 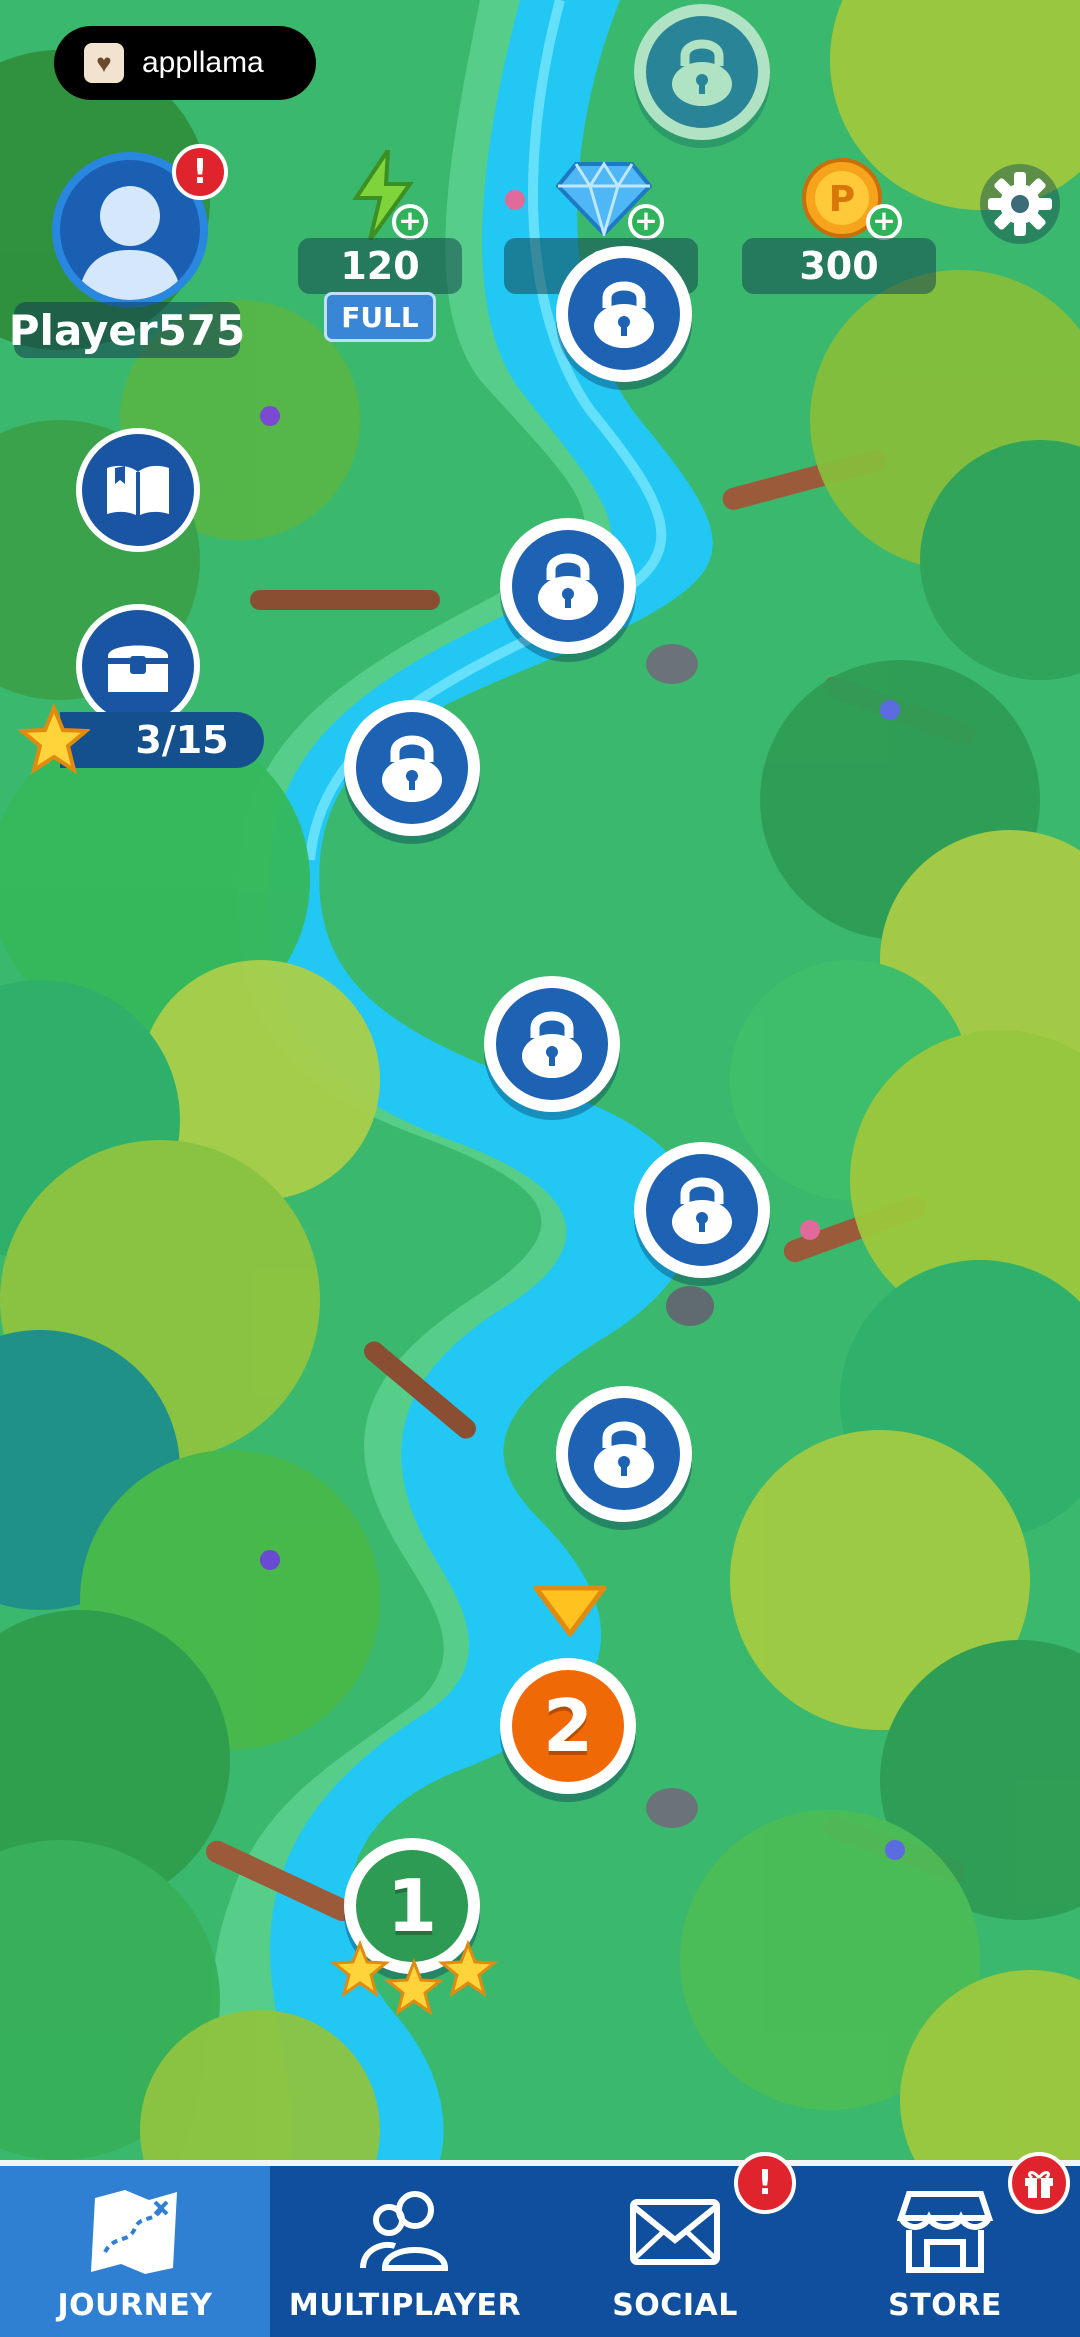 What do you see at coordinates (1020, 204) in the screenshot?
I see `settings-gear-icon` at bounding box center [1020, 204].